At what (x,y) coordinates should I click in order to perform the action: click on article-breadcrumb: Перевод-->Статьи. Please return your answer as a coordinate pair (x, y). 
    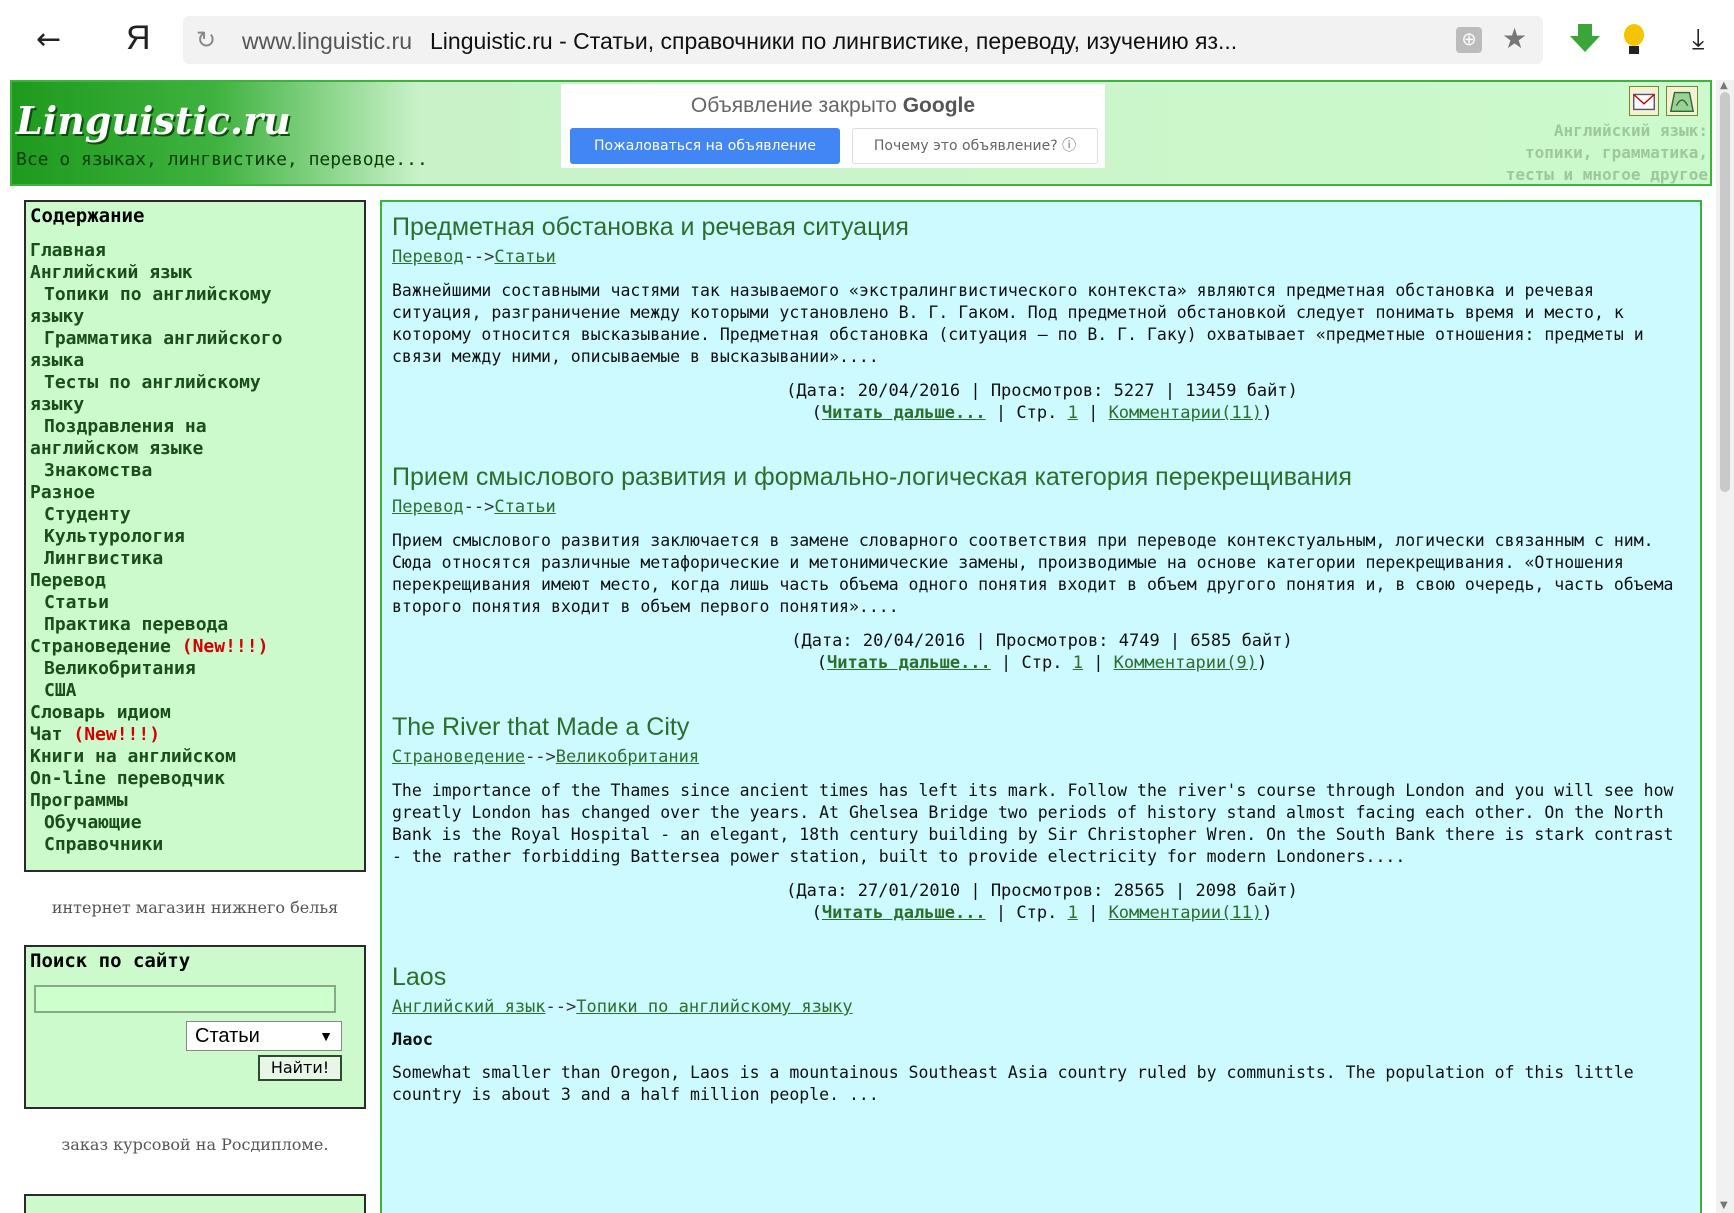
    Looking at the image, I should click on (1042, 507).